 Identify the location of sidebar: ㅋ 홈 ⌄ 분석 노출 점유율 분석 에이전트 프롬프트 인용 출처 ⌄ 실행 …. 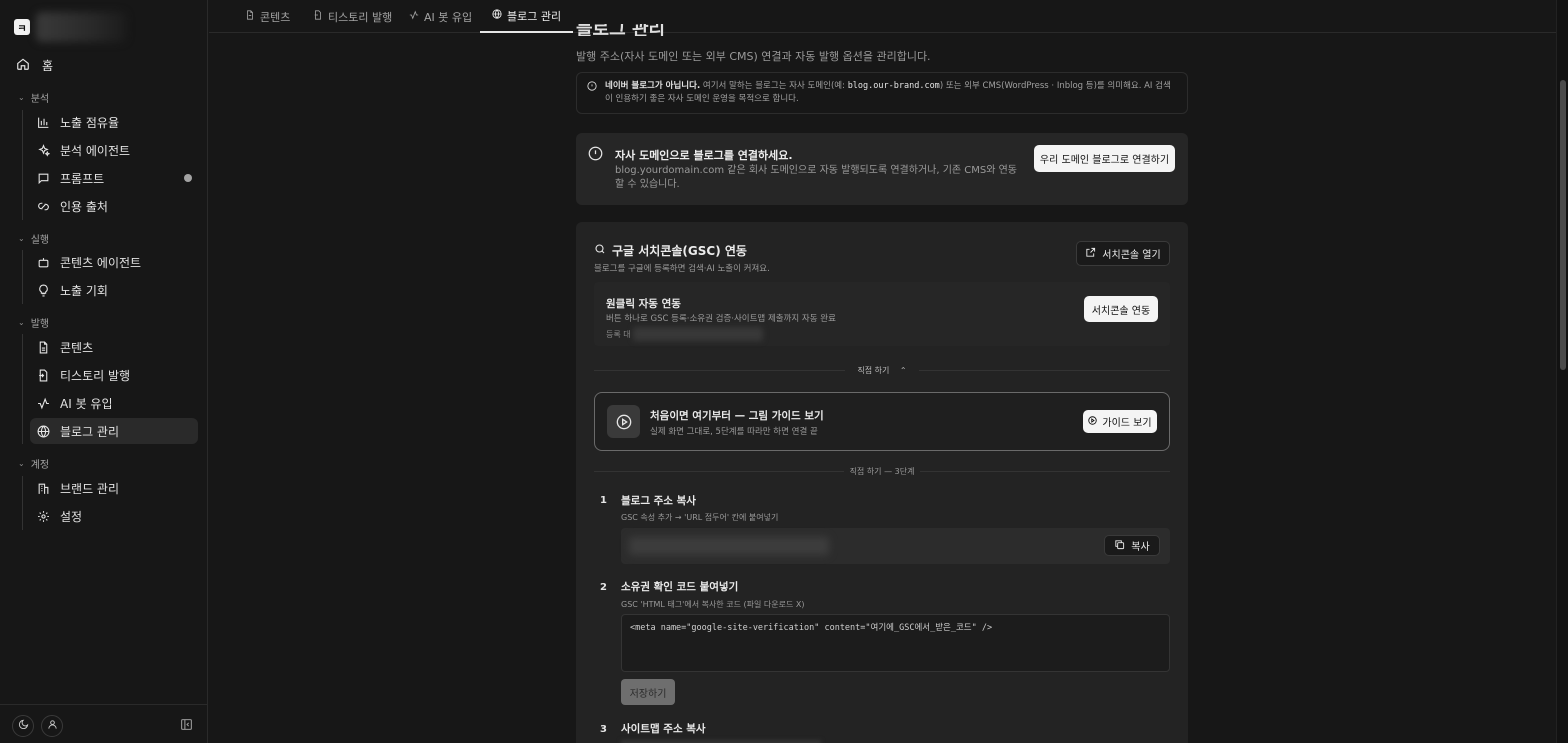
(104, 371).